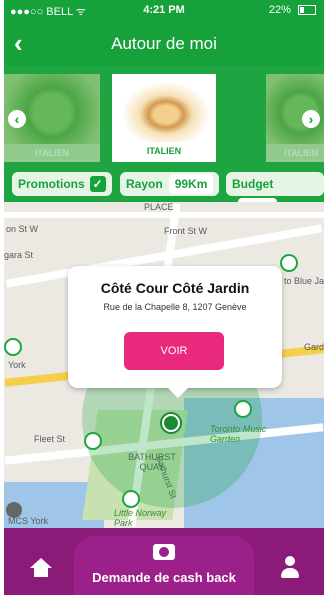  What do you see at coordinates (275, 195) in the screenshot?
I see `budget-filter: Budget888€` at bounding box center [275, 195].